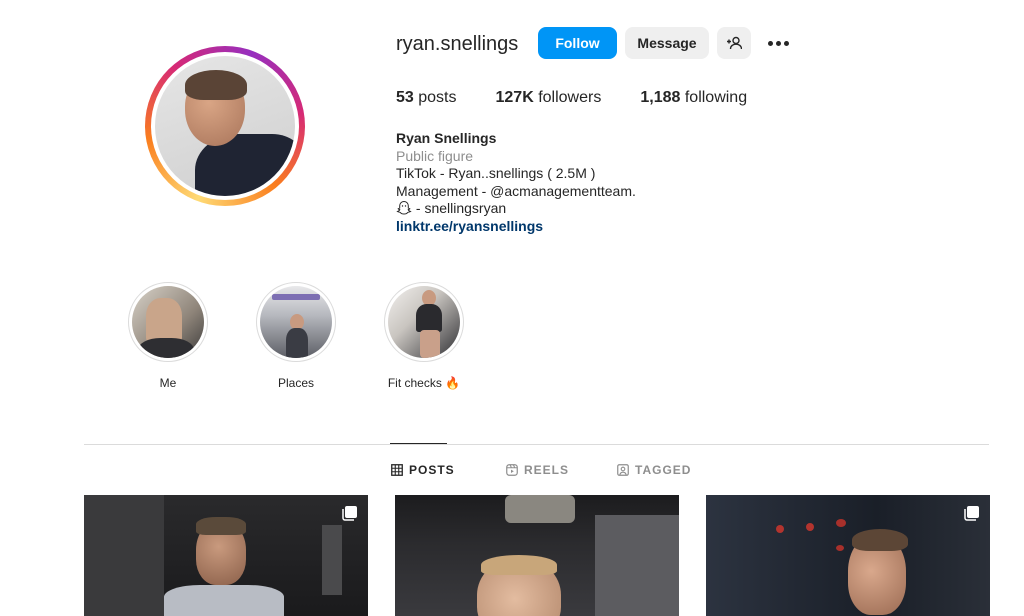 The image size is (1024, 616). What do you see at coordinates (332, 560) in the screenshot?
I see `post-background-device` at bounding box center [332, 560].